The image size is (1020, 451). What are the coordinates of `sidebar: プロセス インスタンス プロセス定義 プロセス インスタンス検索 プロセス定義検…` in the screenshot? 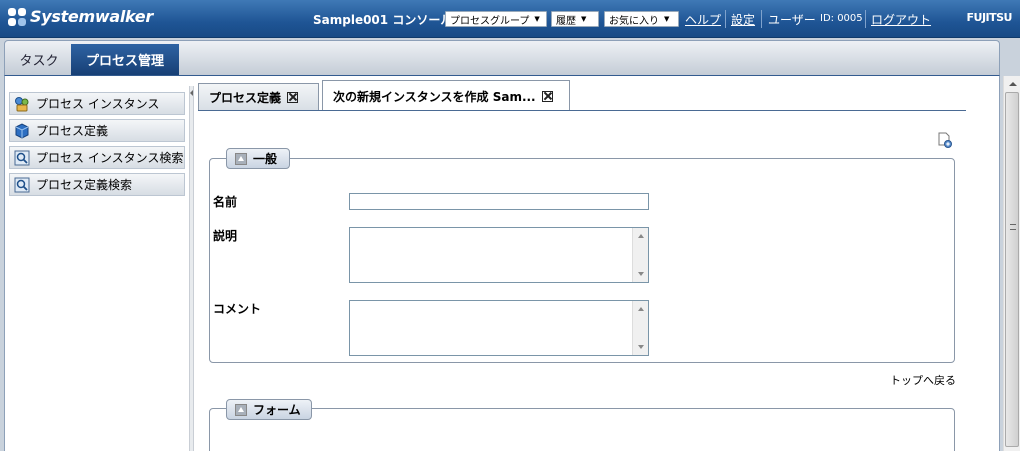 It's located at (97, 146).